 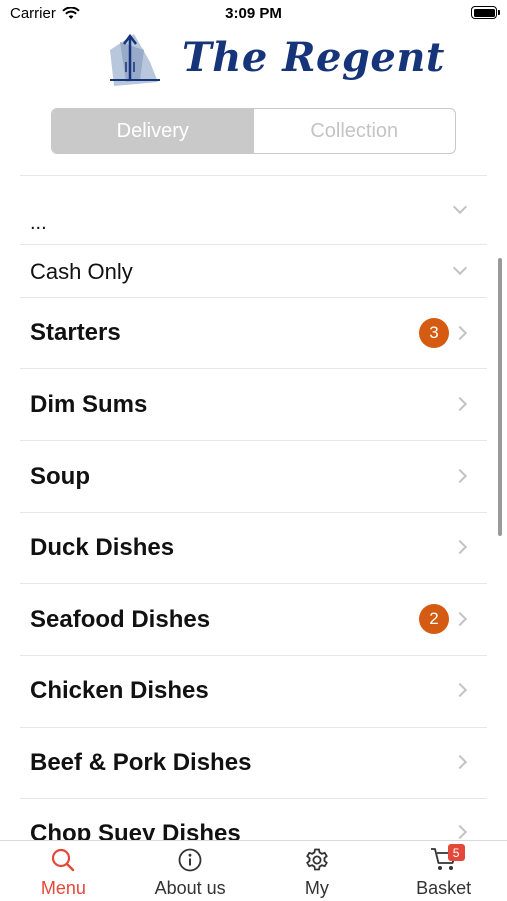 What do you see at coordinates (253, 819) in the screenshot?
I see `category-row-chop-suey-dishes: Chop Suey Dishes` at bounding box center [253, 819].